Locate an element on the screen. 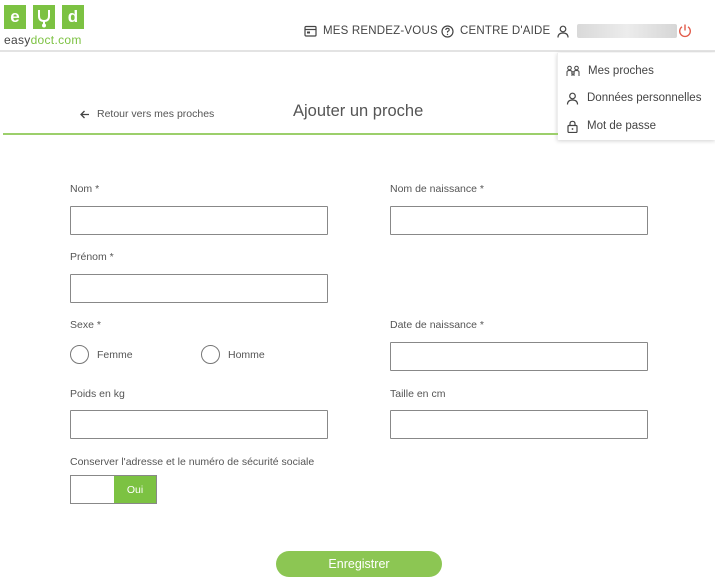  toggle-off-side is located at coordinates (92, 489).